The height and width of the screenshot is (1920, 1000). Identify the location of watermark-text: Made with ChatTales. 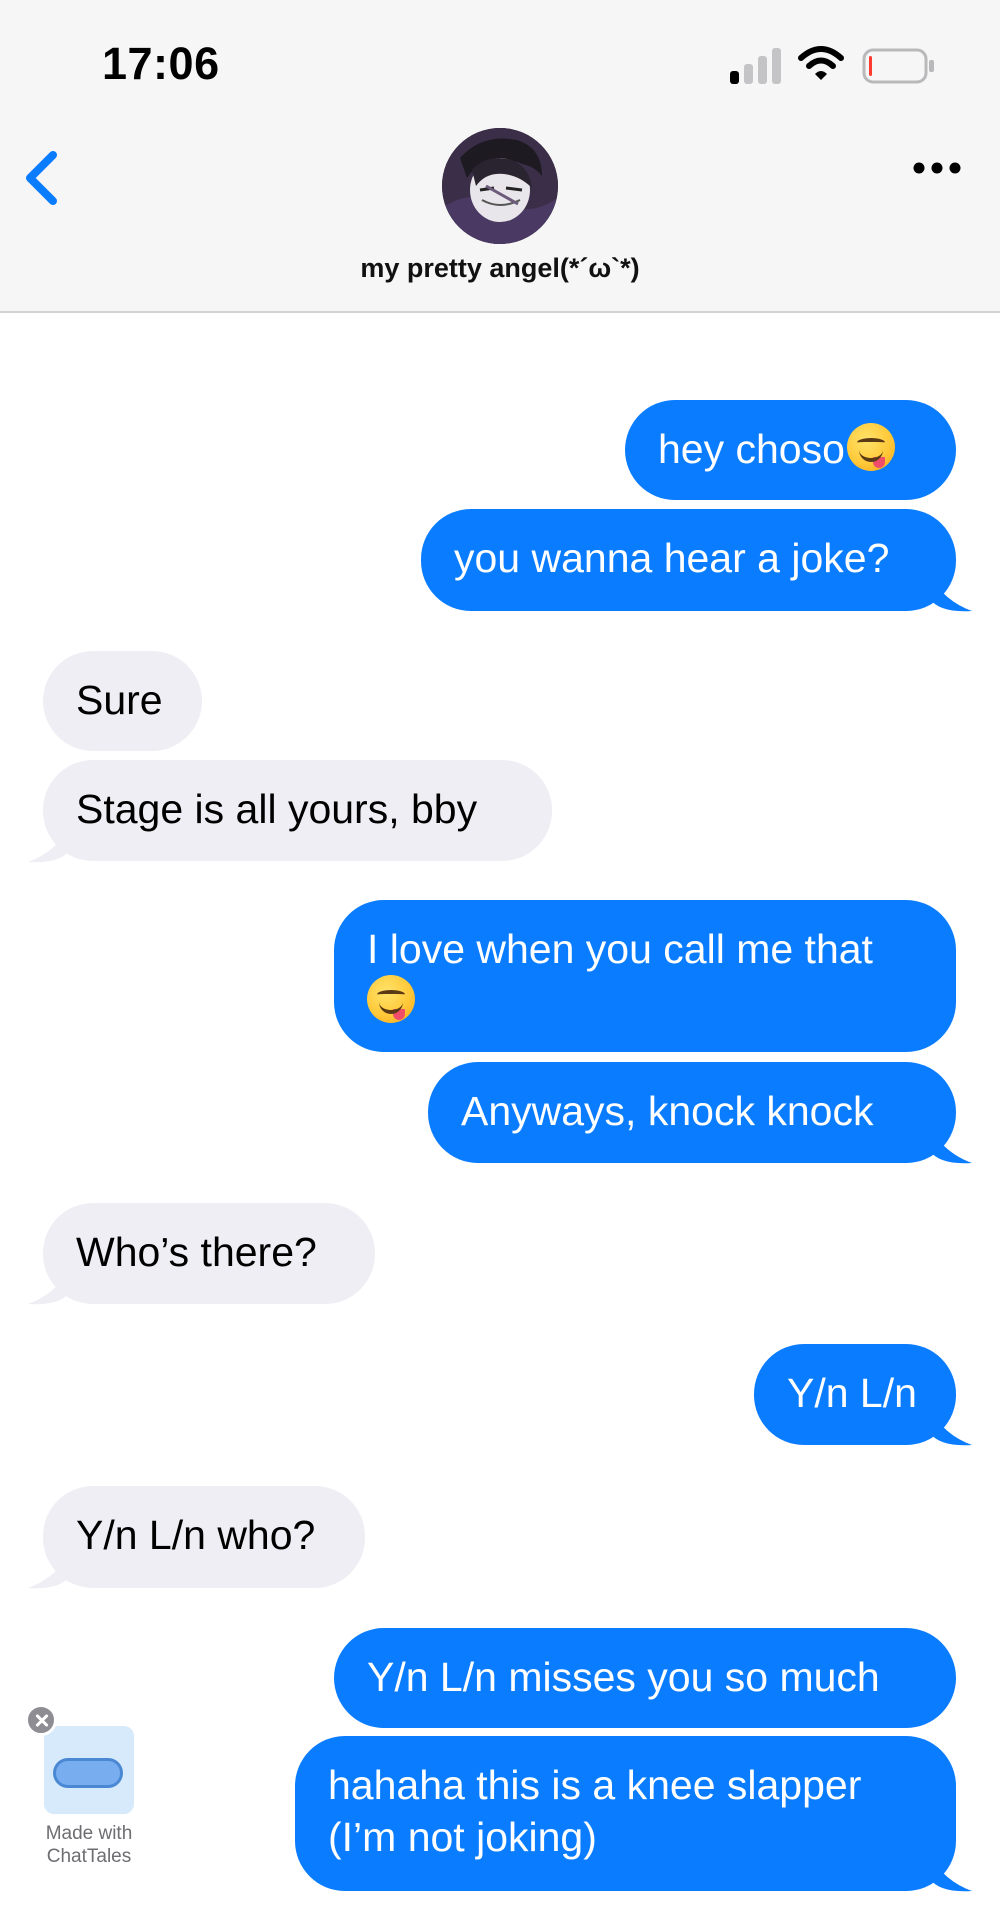
(89, 1845).